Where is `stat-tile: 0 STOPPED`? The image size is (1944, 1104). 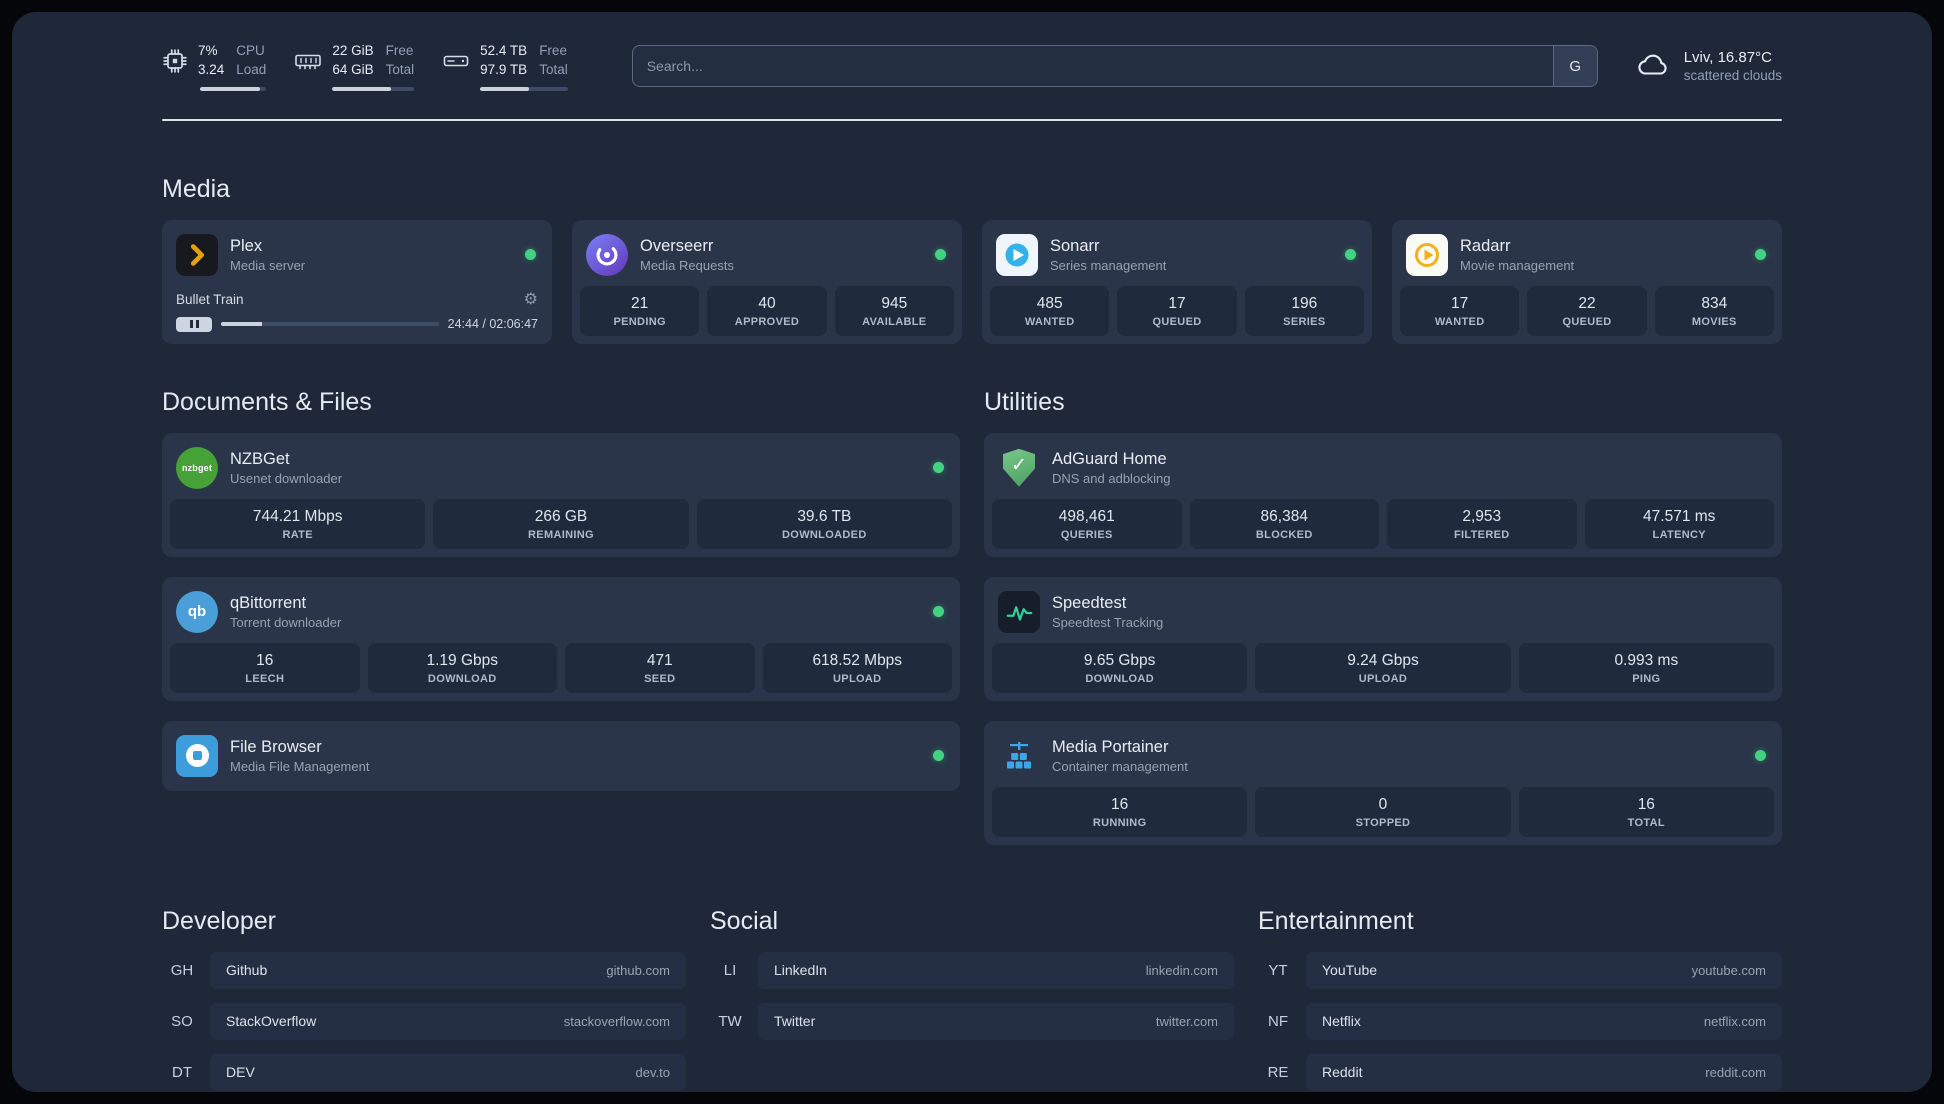
stat-tile: 0 STOPPED is located at coordinates (1383, 811).